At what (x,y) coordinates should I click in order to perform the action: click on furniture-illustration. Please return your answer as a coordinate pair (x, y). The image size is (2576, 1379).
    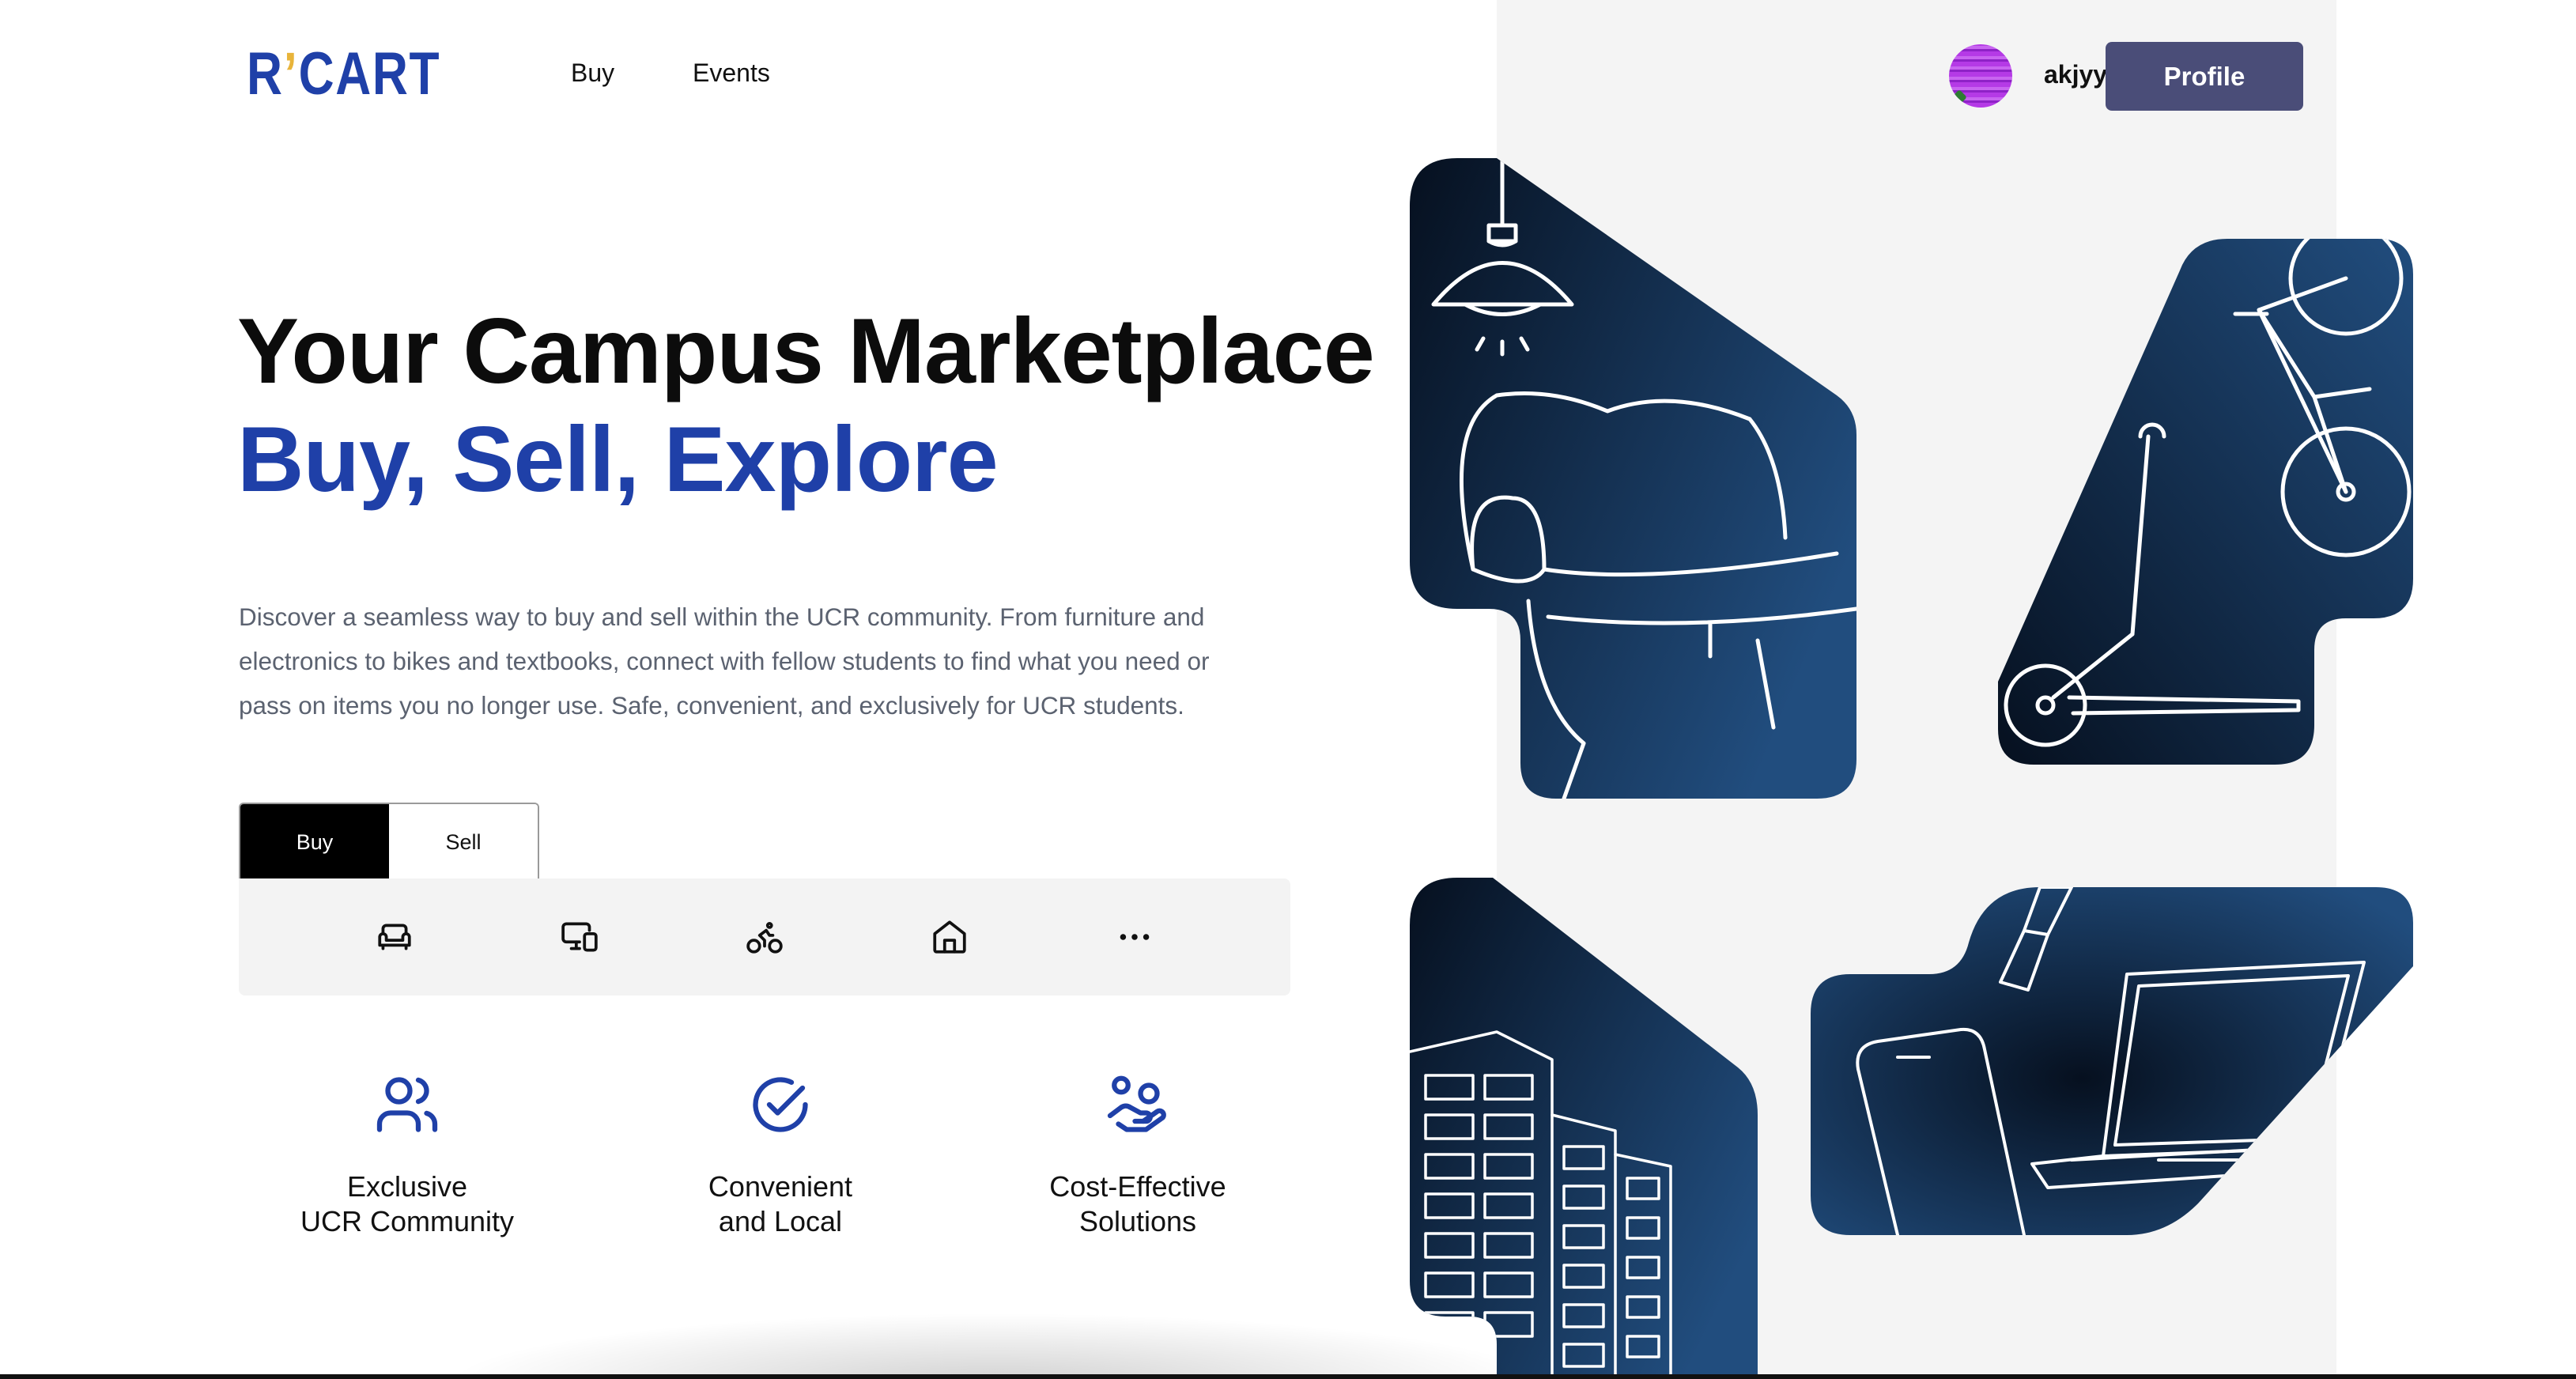
    Looking at the image, I should click on (1633, 479).